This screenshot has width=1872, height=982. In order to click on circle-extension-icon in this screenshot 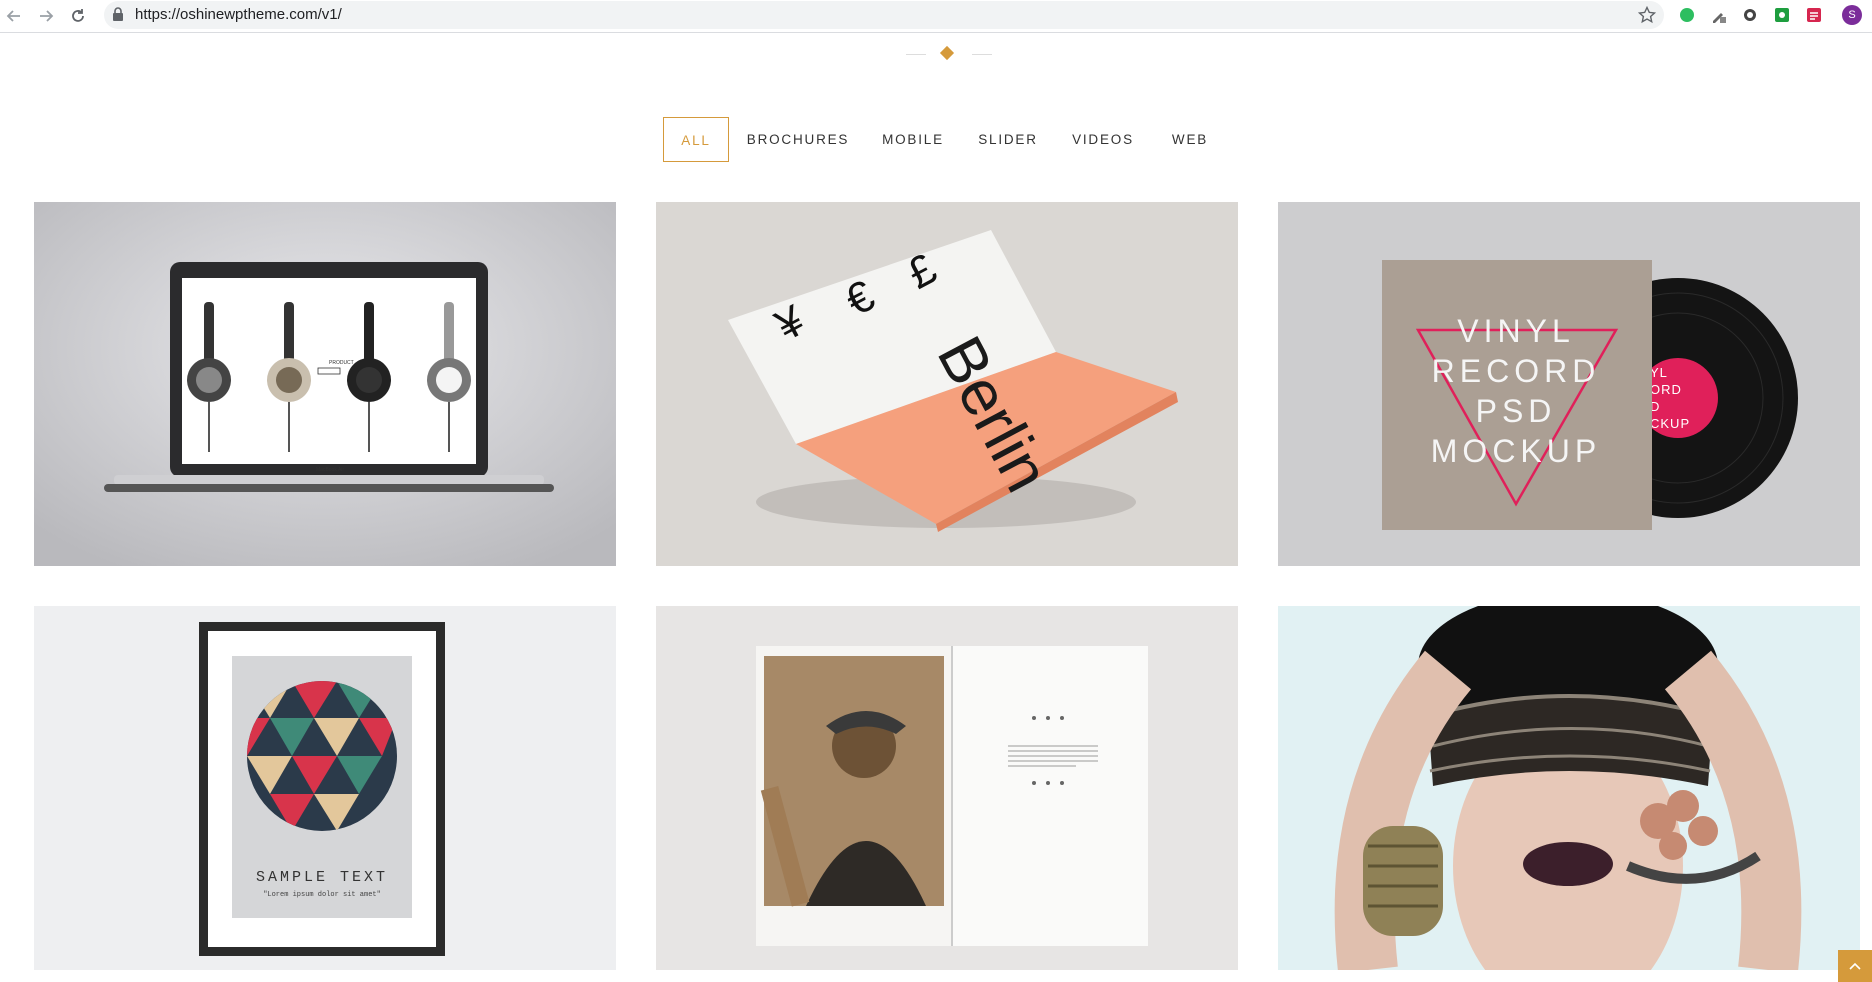, I will do `click(1750, 15)`.